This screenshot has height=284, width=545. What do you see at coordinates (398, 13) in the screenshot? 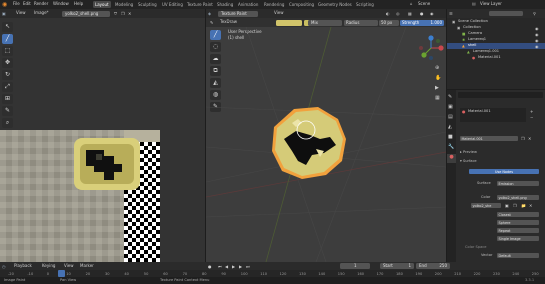
I see `overlay-icon: ◎` at bounding box center [398, 13].